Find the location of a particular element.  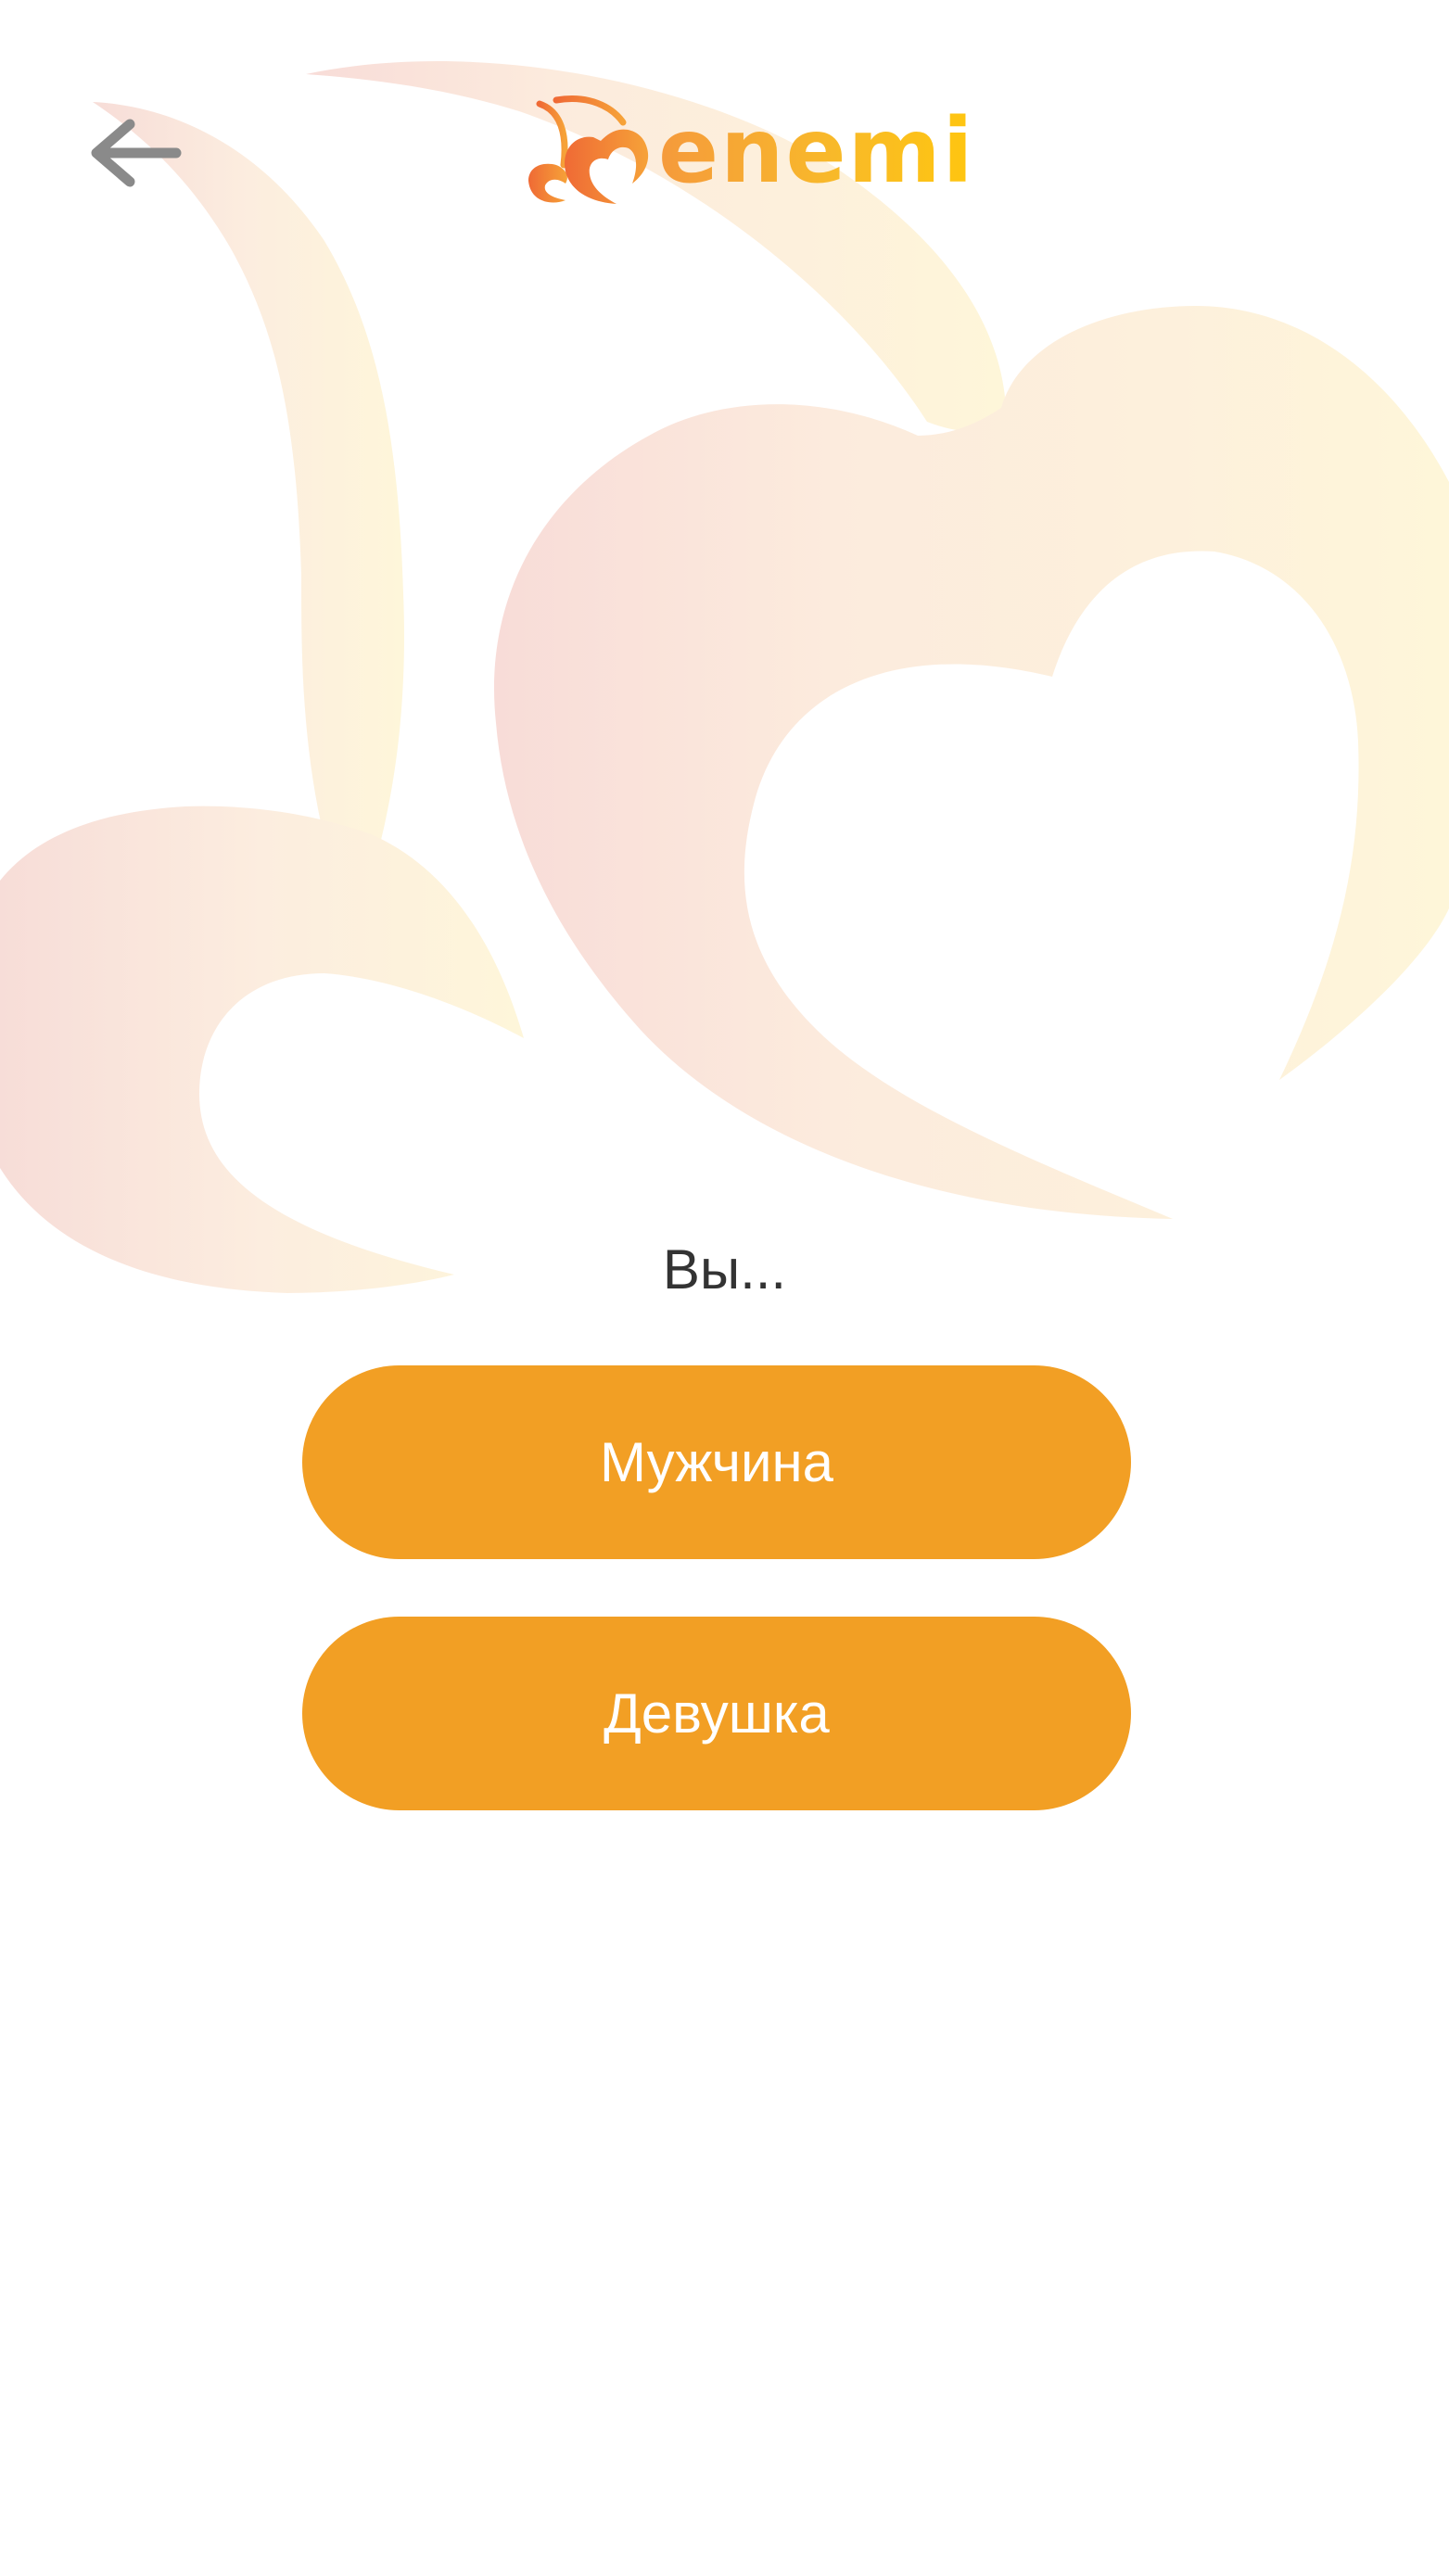

female-button-label: Девушка is located at coordinates (717, 1713).